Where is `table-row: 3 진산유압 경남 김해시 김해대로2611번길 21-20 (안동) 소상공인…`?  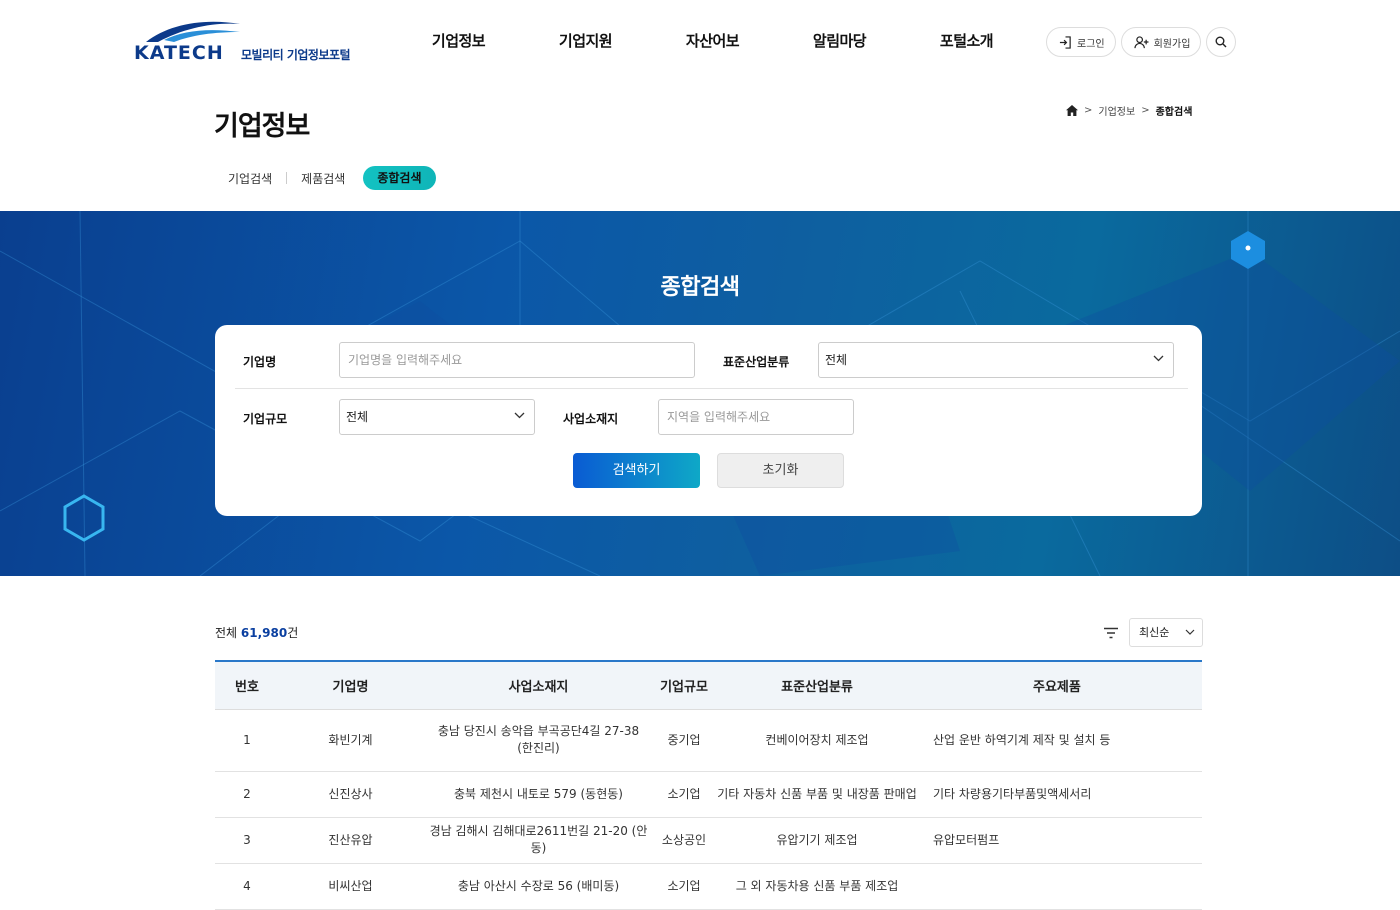 table-row: 3 진산유압 경남 김해시 김해대로2611번길 21-20 (안동) 소상공인… is located at coordinates (708, 840).